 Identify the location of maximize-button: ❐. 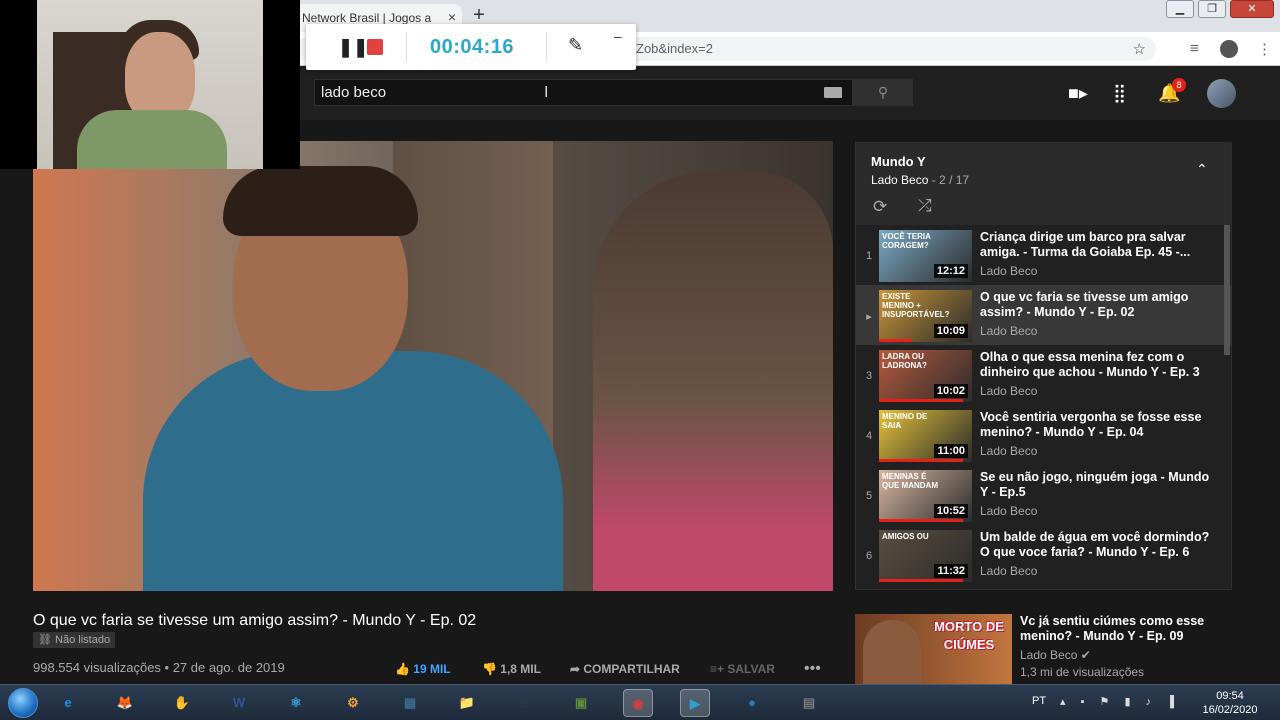
(1212, 9).